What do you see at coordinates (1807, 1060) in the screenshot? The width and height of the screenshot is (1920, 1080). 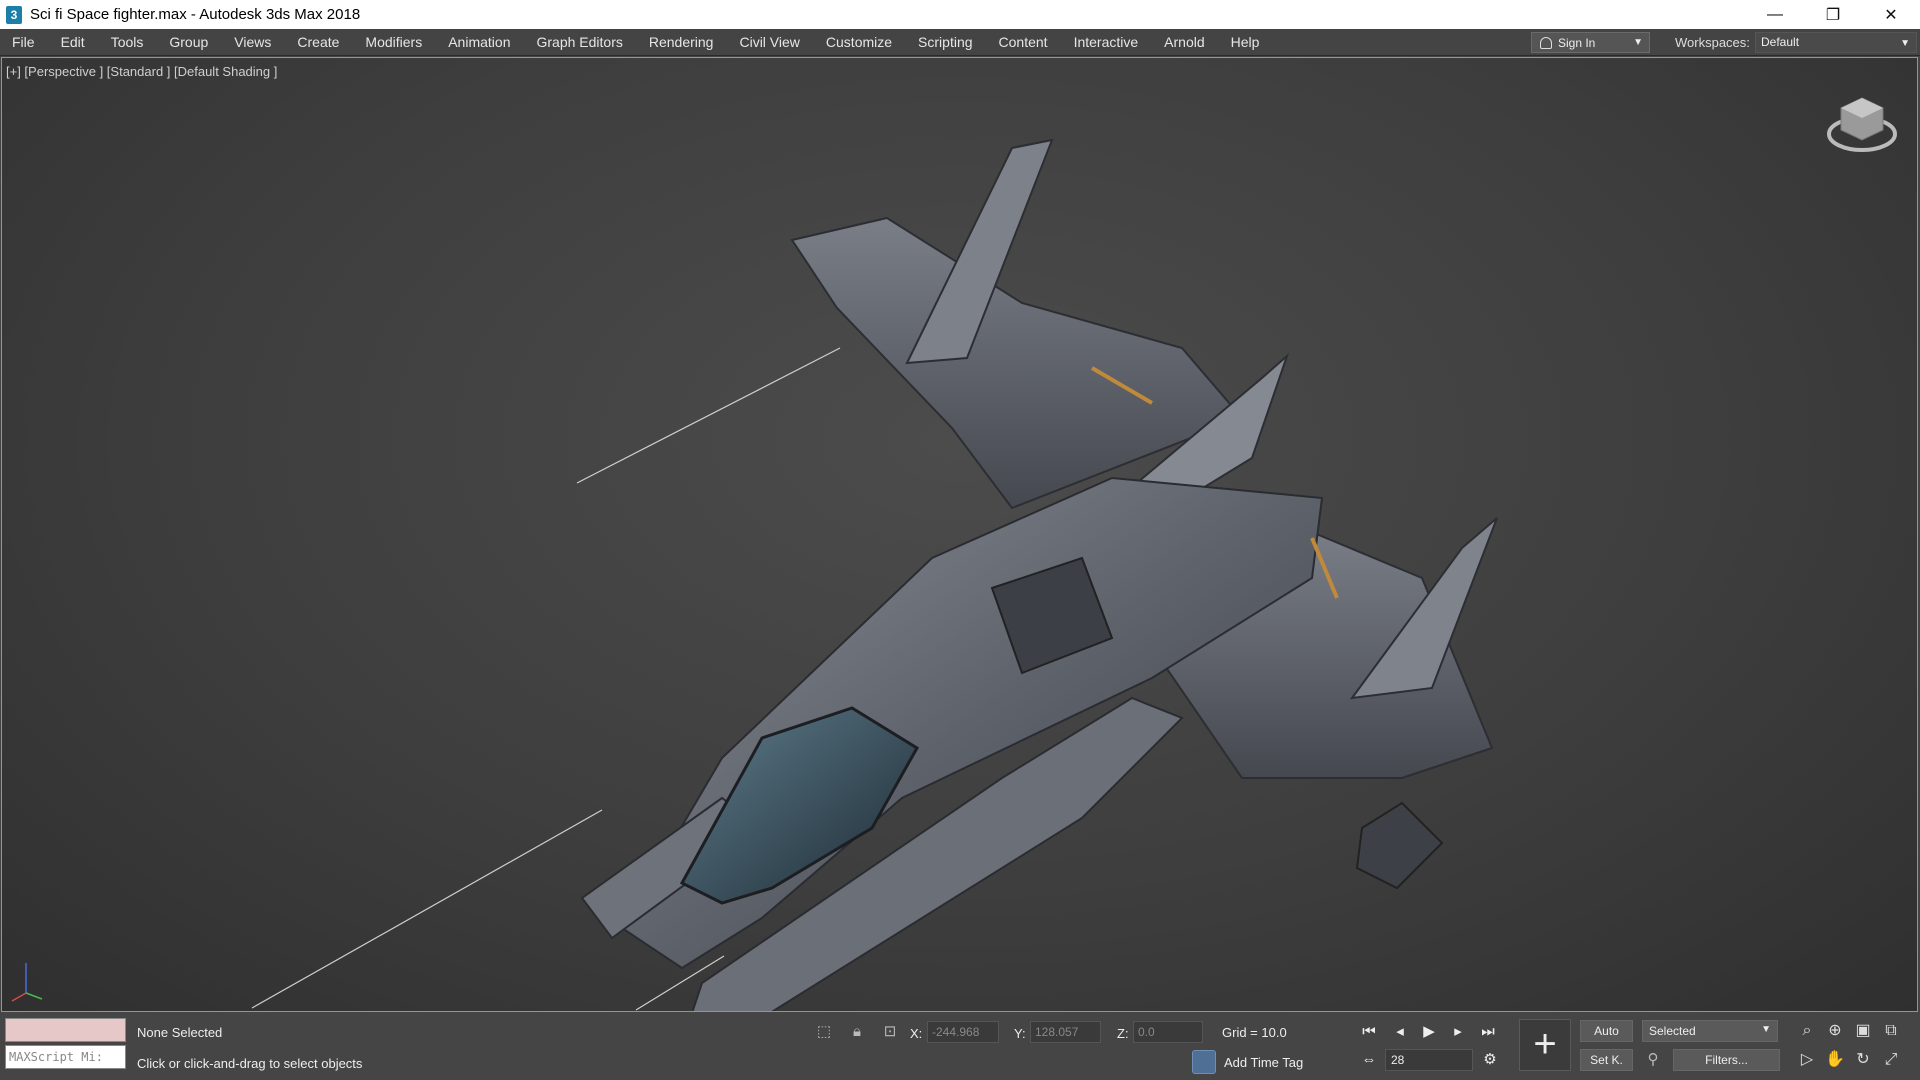 I see `field-of-view-icon: ▷` at bounding box center [1807, 1060].